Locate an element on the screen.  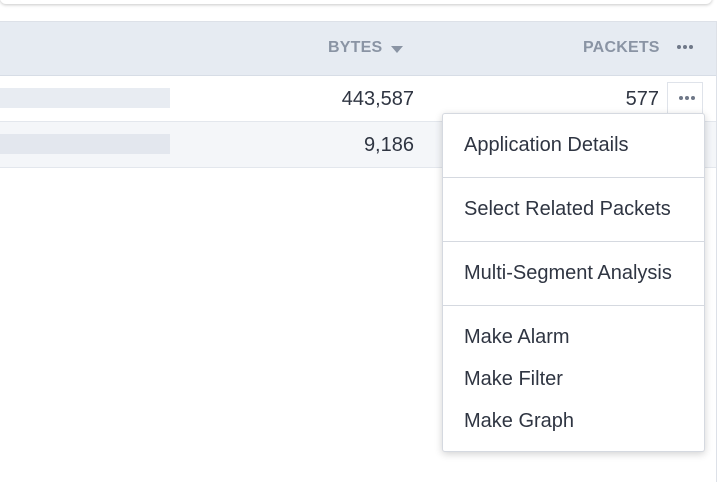
menu-item-multi-segment-analysis: Multi-Segment Analysis is located at coordinates (568, 273).